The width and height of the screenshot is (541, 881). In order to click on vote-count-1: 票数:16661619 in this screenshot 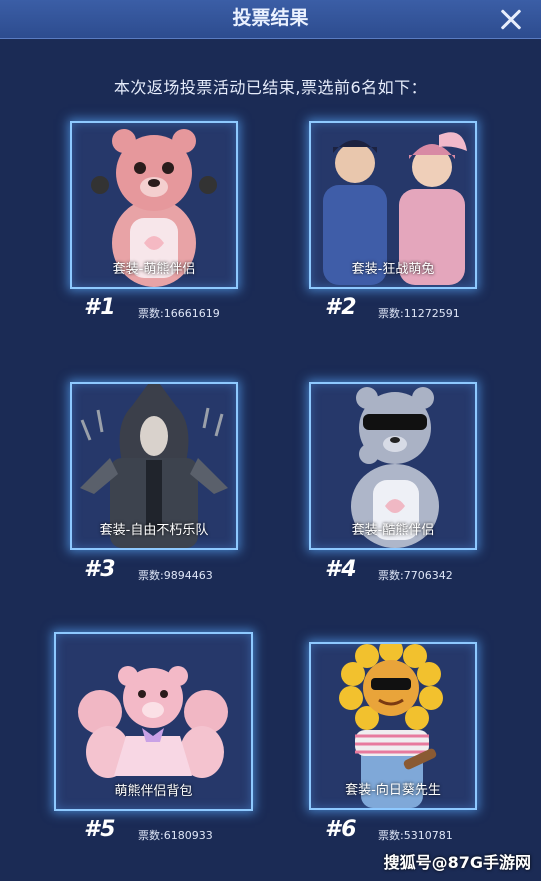, I will do `click(179, 313)`.